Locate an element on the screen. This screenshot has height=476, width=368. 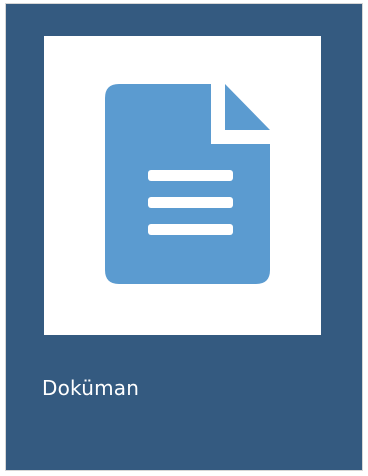
tile-label: Doküman is located at coordinates (91, 388).